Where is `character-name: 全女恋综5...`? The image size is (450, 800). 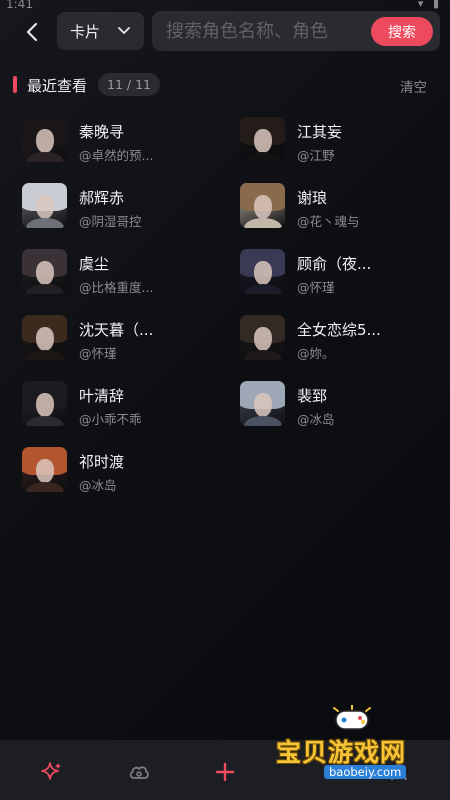 character-name: 全女恋综5... is located at coordinates (339, 330).